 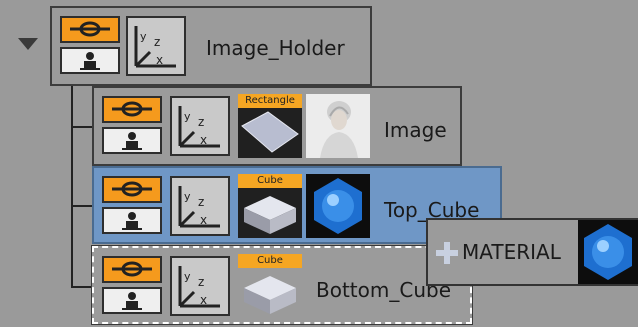 What do you see at coordinates (270, 101) in the screenshot?
I see `geometry-tag: Rectangle` at bounding box center [270, 101].